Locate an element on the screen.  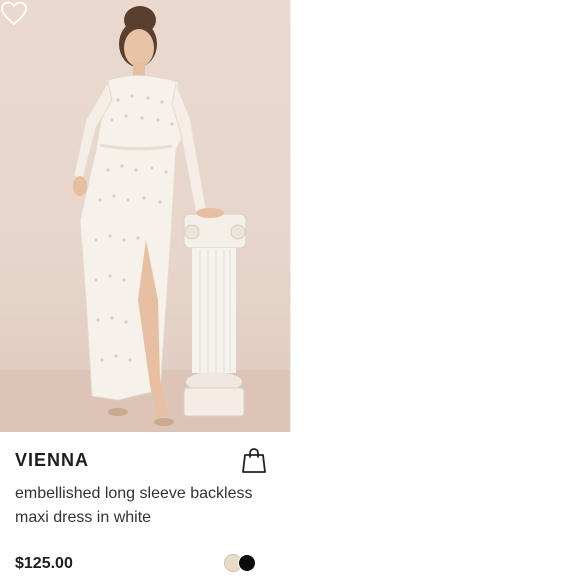
heart-outline-icon is located at coordinates (14, 13).